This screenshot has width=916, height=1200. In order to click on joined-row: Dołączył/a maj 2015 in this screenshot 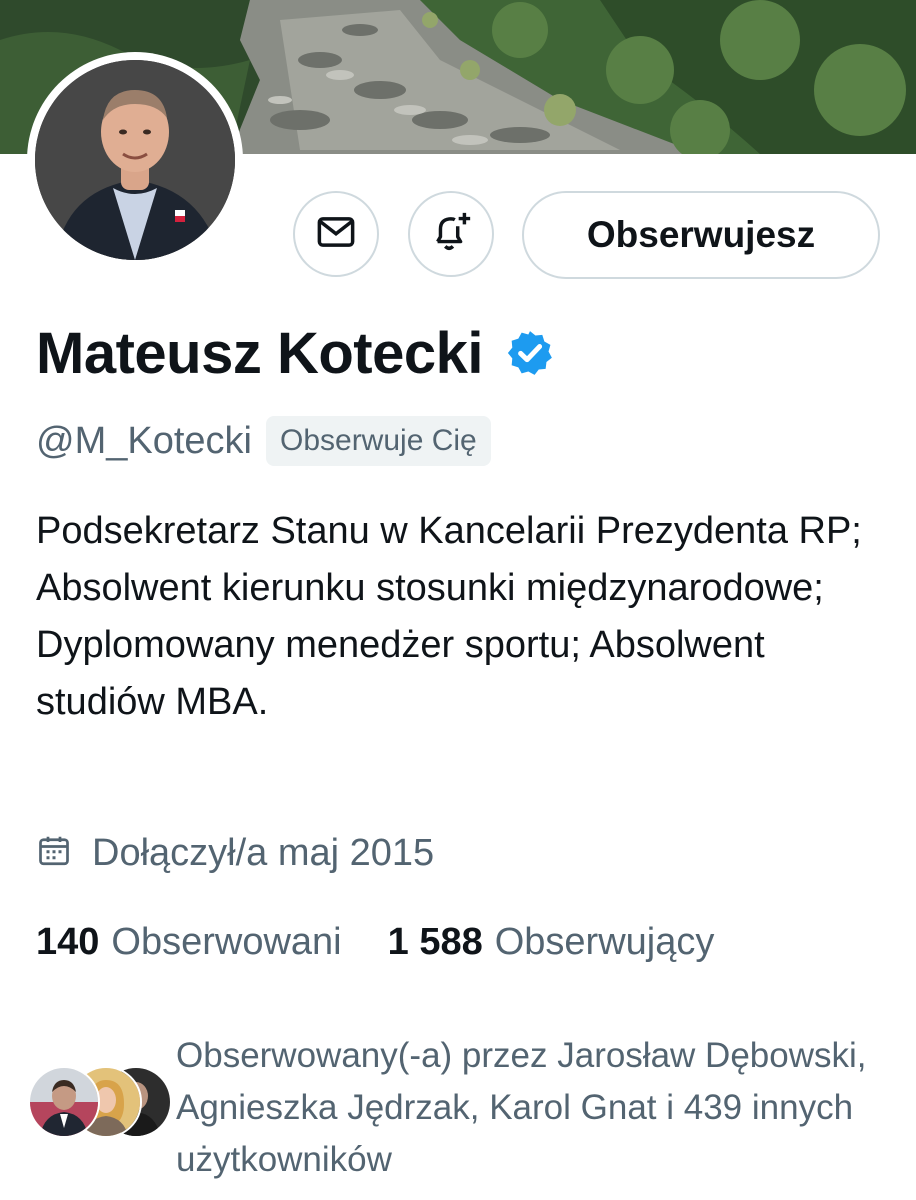, I will do `click(235, 853)`.